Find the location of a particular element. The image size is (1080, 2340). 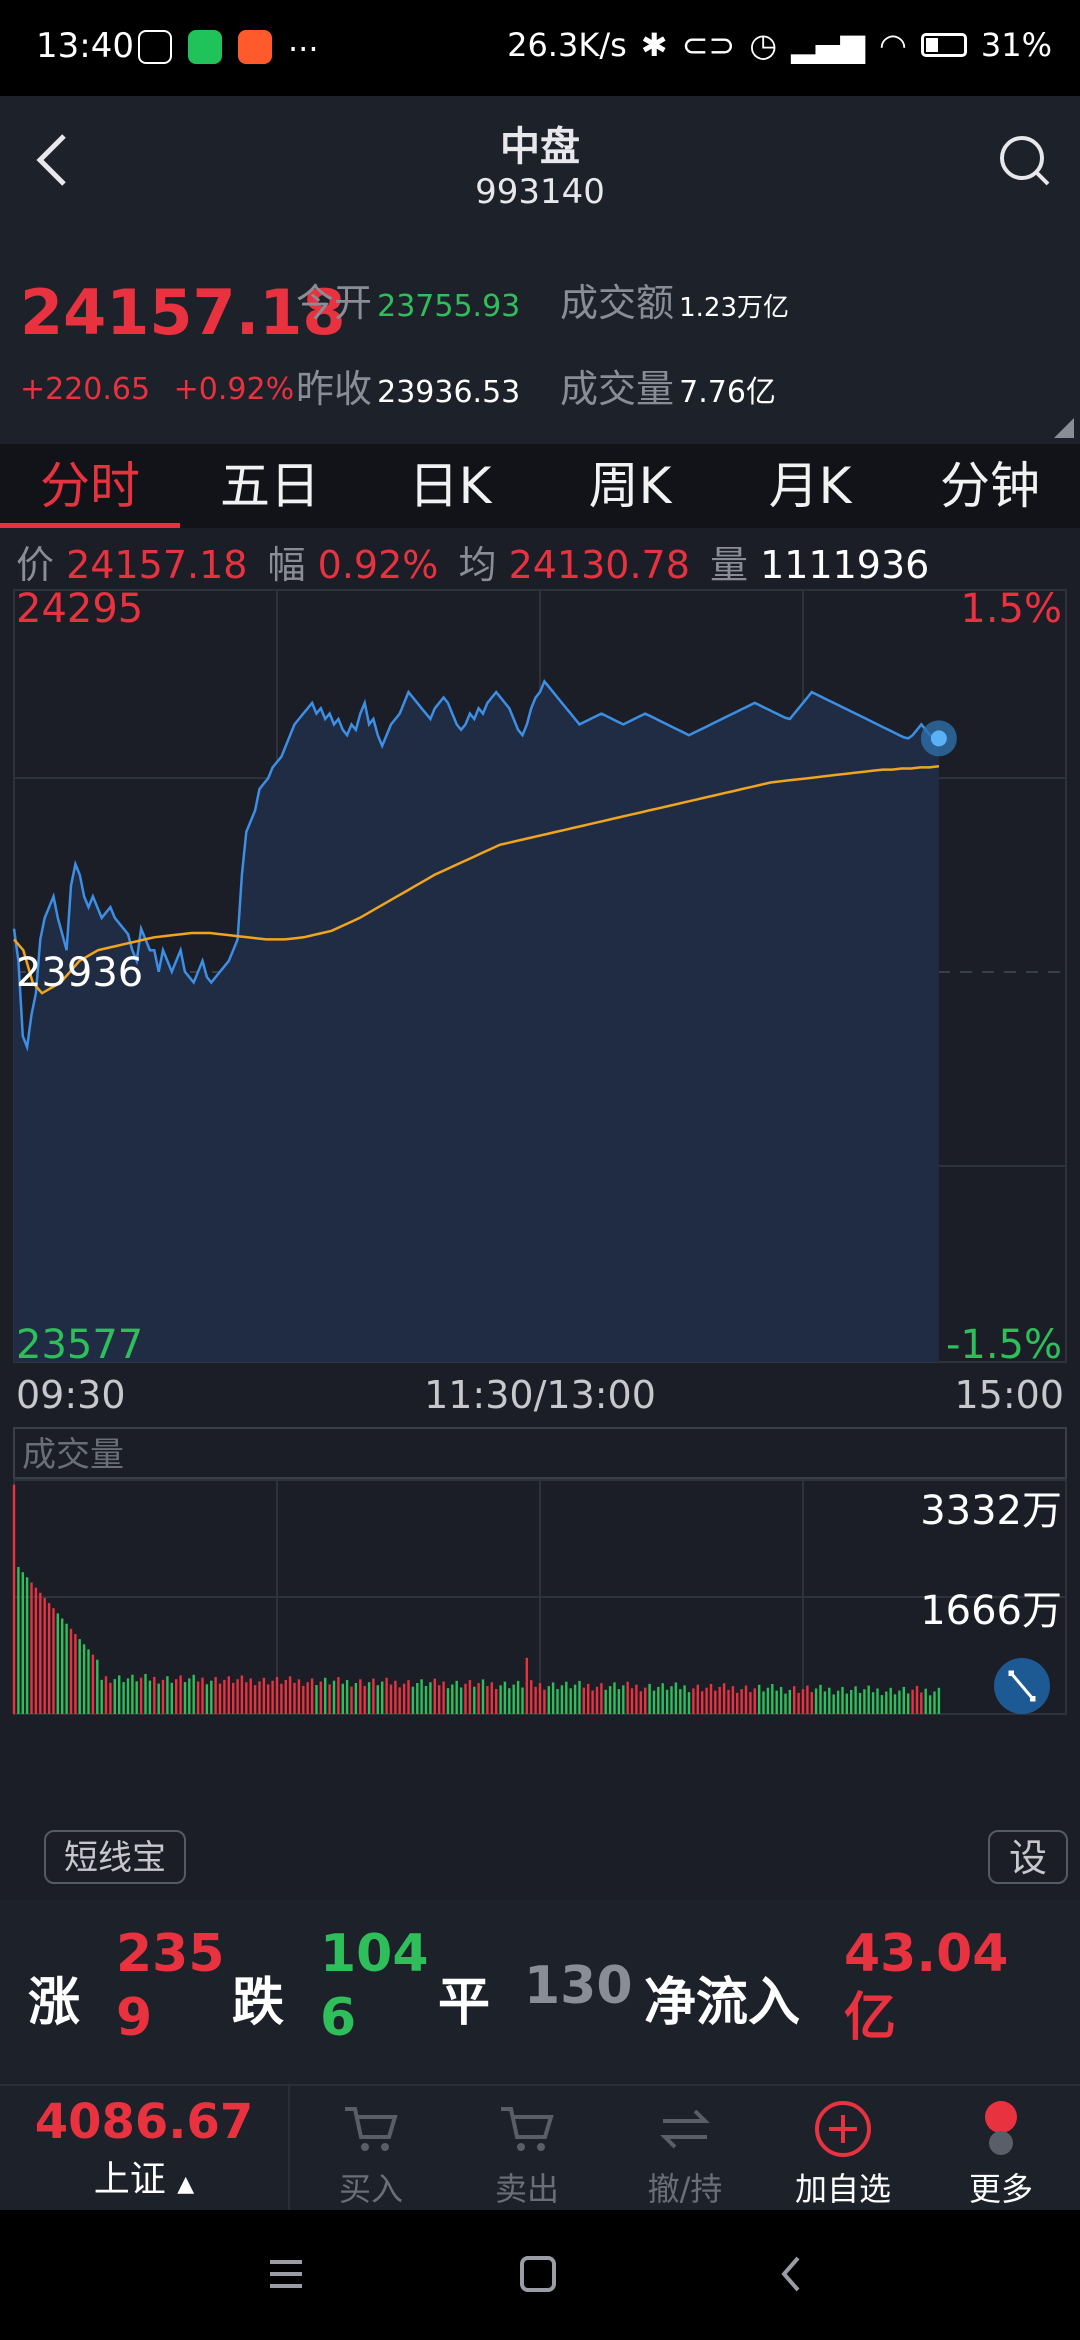

amount-row: 成交额 1.23万亿 is located at coordinates (674, 299).